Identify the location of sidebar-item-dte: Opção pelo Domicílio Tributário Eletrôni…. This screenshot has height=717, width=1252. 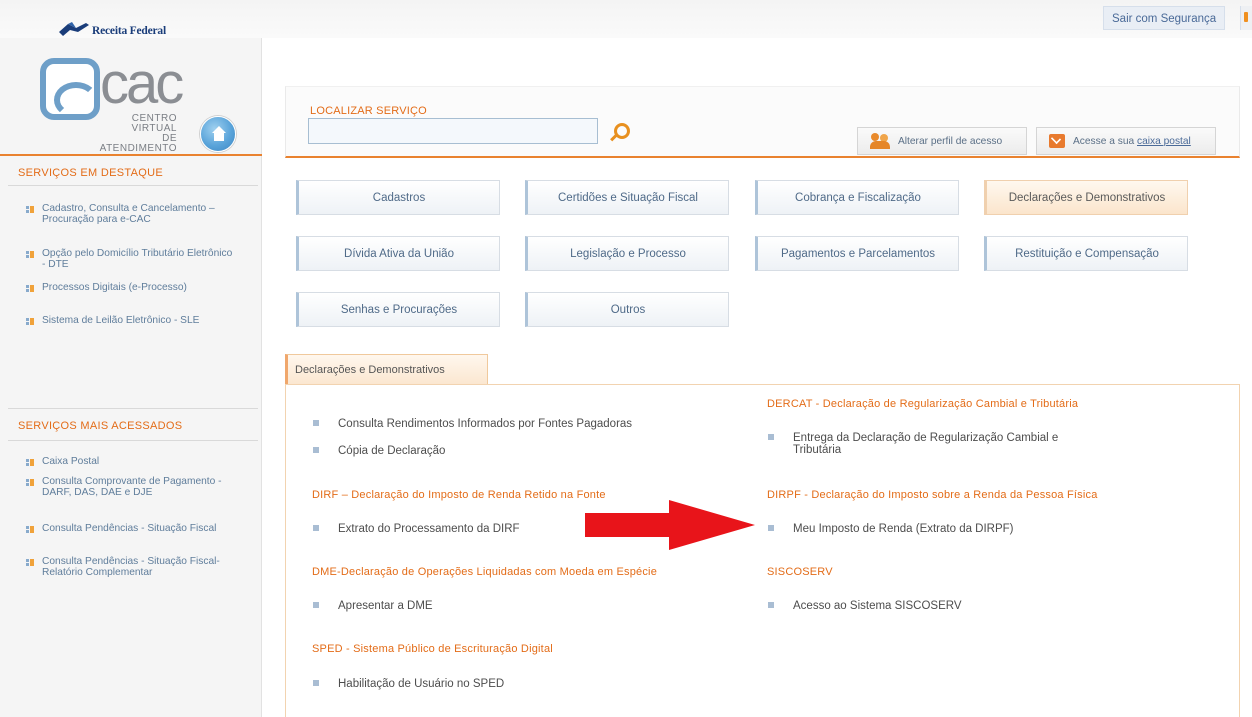
(131, 259).